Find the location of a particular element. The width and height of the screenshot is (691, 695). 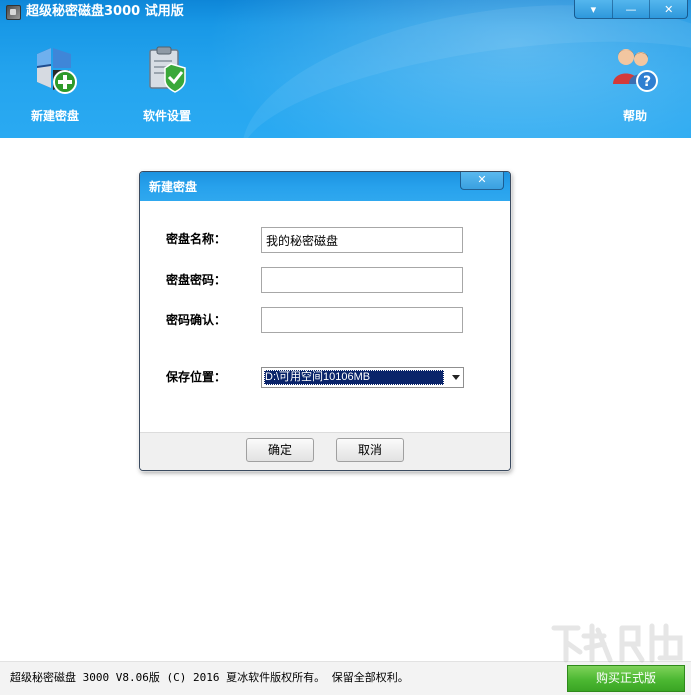

close-button: ✕ is located at coordinates (668, 9).